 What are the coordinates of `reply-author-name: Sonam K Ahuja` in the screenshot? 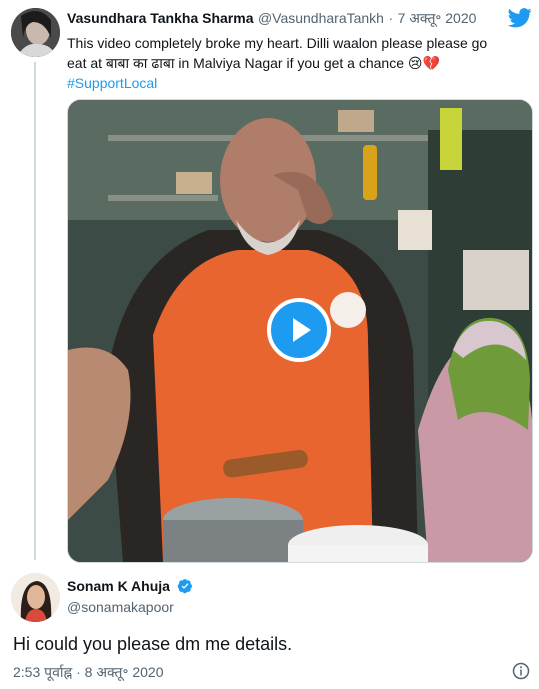 It's located at (118, 586).